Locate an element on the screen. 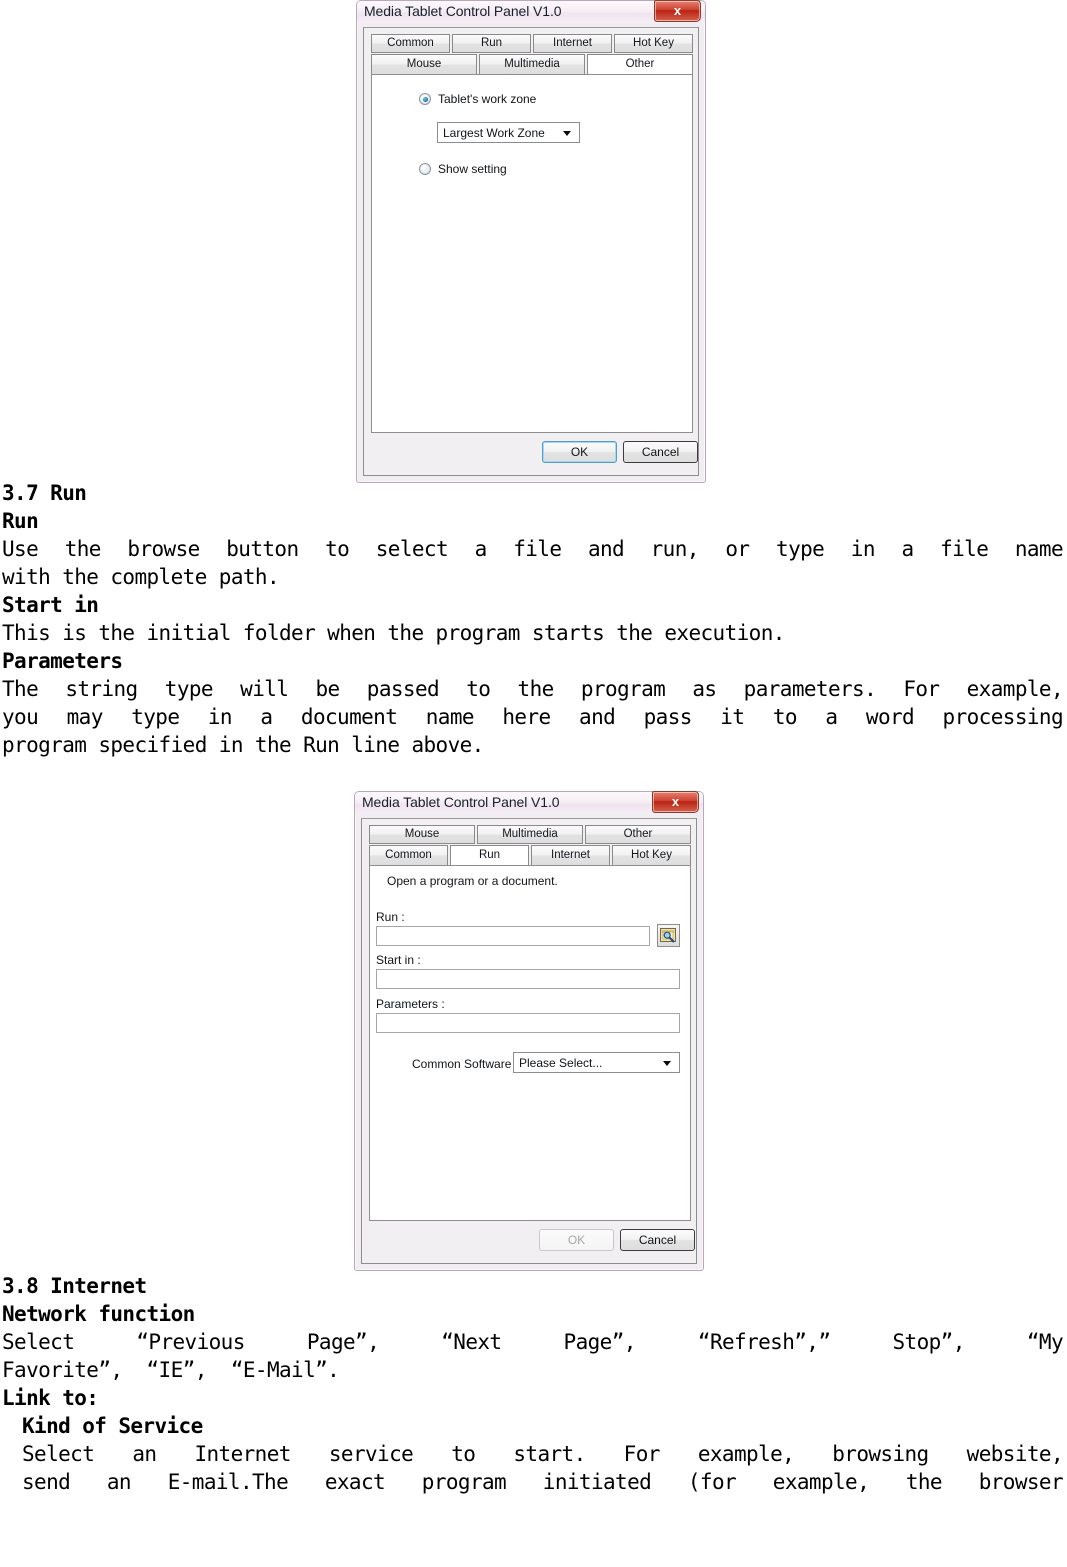  tab-multimedia: Multimedia is located at coordinates (532, 64).